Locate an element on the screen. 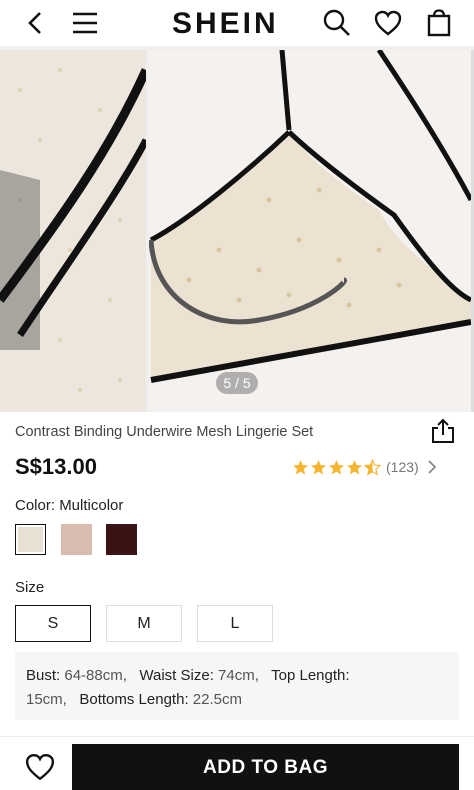 The width and height of the screenshot is (474, 790). color-label-text: Color: is located at coordinates (35, 505).